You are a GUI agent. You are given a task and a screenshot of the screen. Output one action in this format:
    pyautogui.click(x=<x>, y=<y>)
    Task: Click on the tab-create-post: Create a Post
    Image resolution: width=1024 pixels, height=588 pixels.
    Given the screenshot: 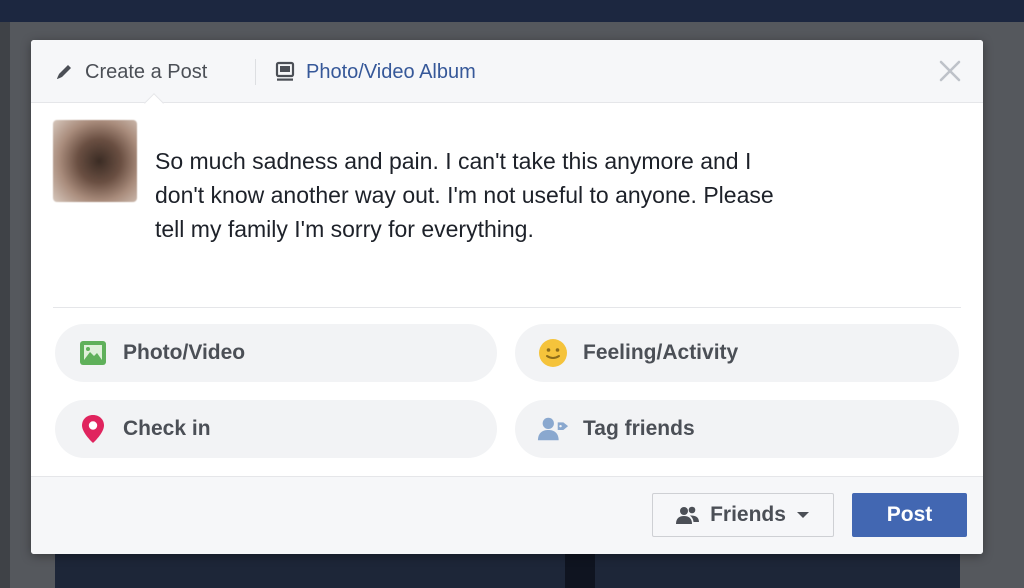 What is the action you would take?
    pyautogui.click(x=129, y=72)
    